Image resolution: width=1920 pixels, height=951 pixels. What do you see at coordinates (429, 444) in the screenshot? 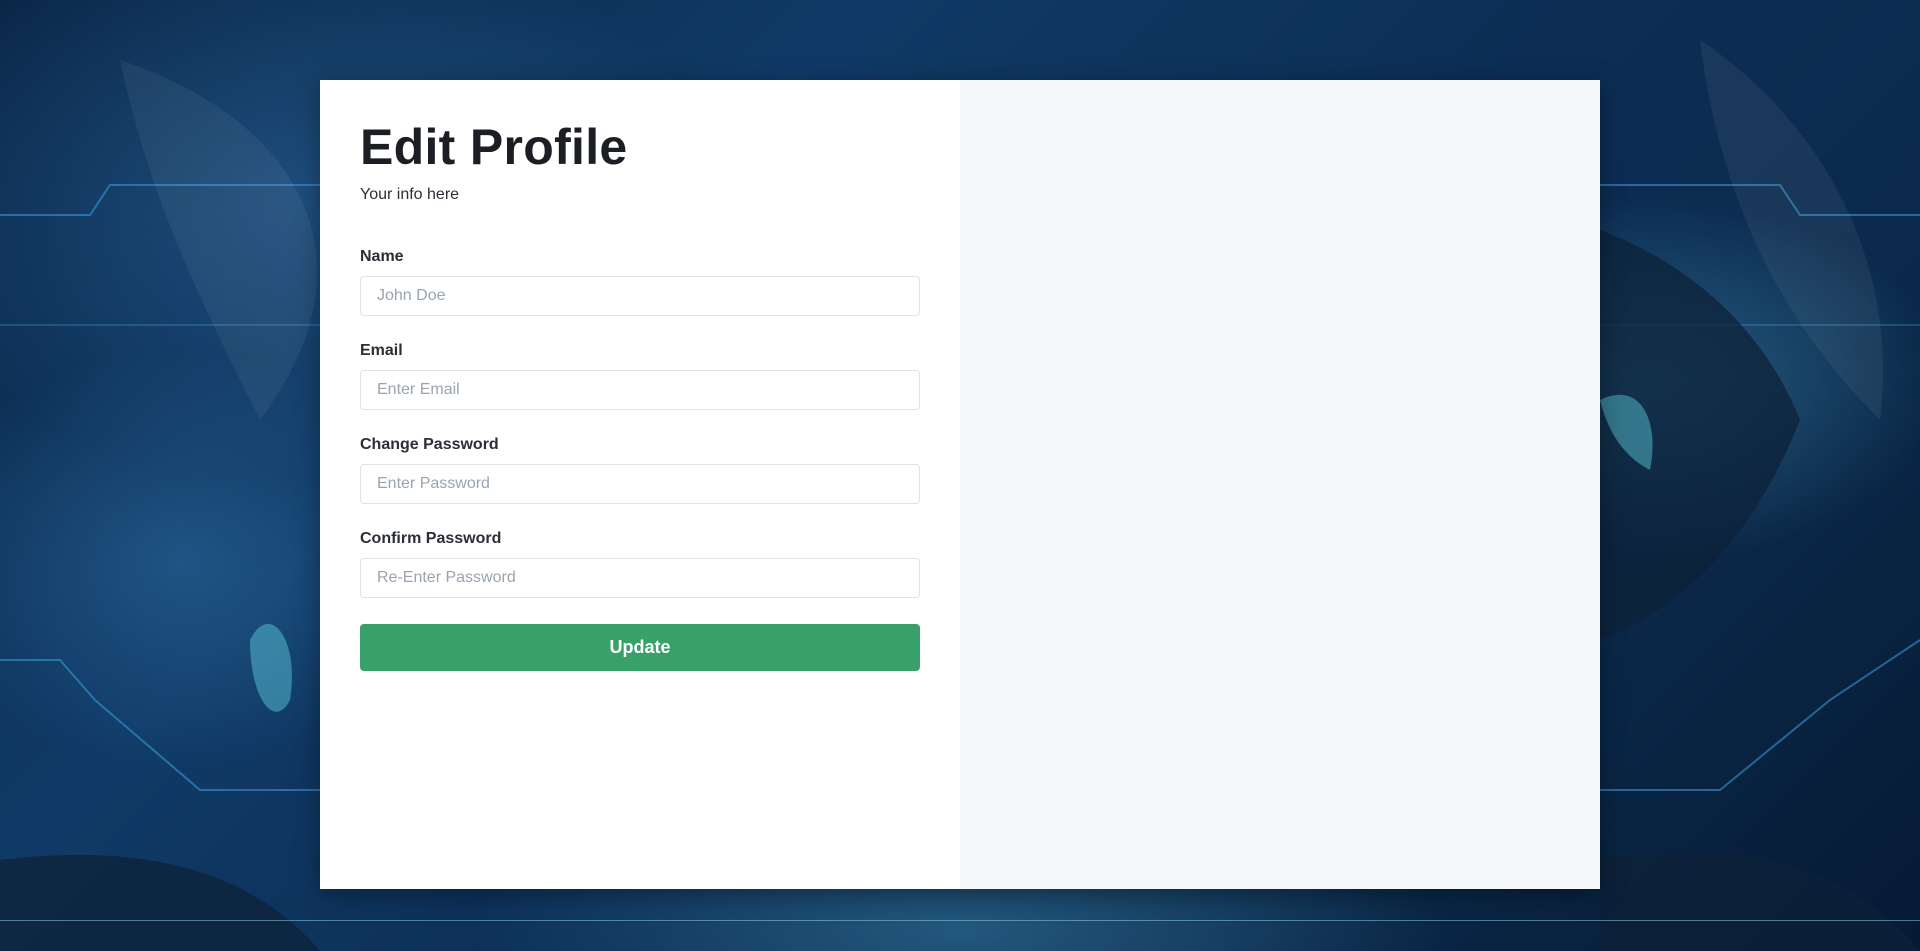
I see `change-password-label: Change Password` at bounding box center [429, 444].